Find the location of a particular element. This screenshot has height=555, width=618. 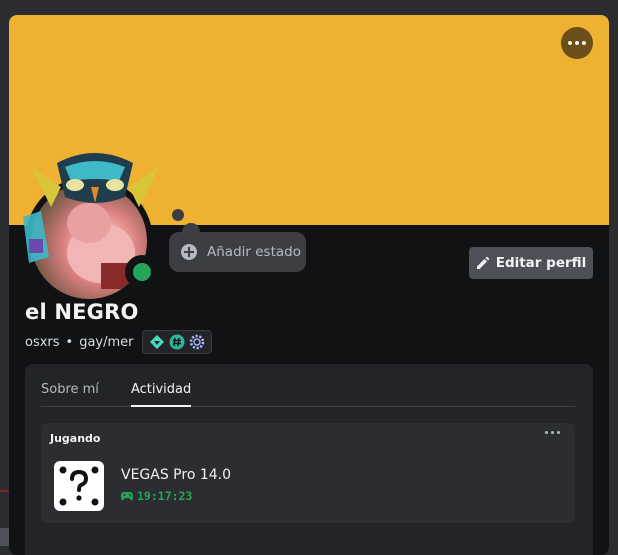

activity-more-button is located at coordinates (552, 432).